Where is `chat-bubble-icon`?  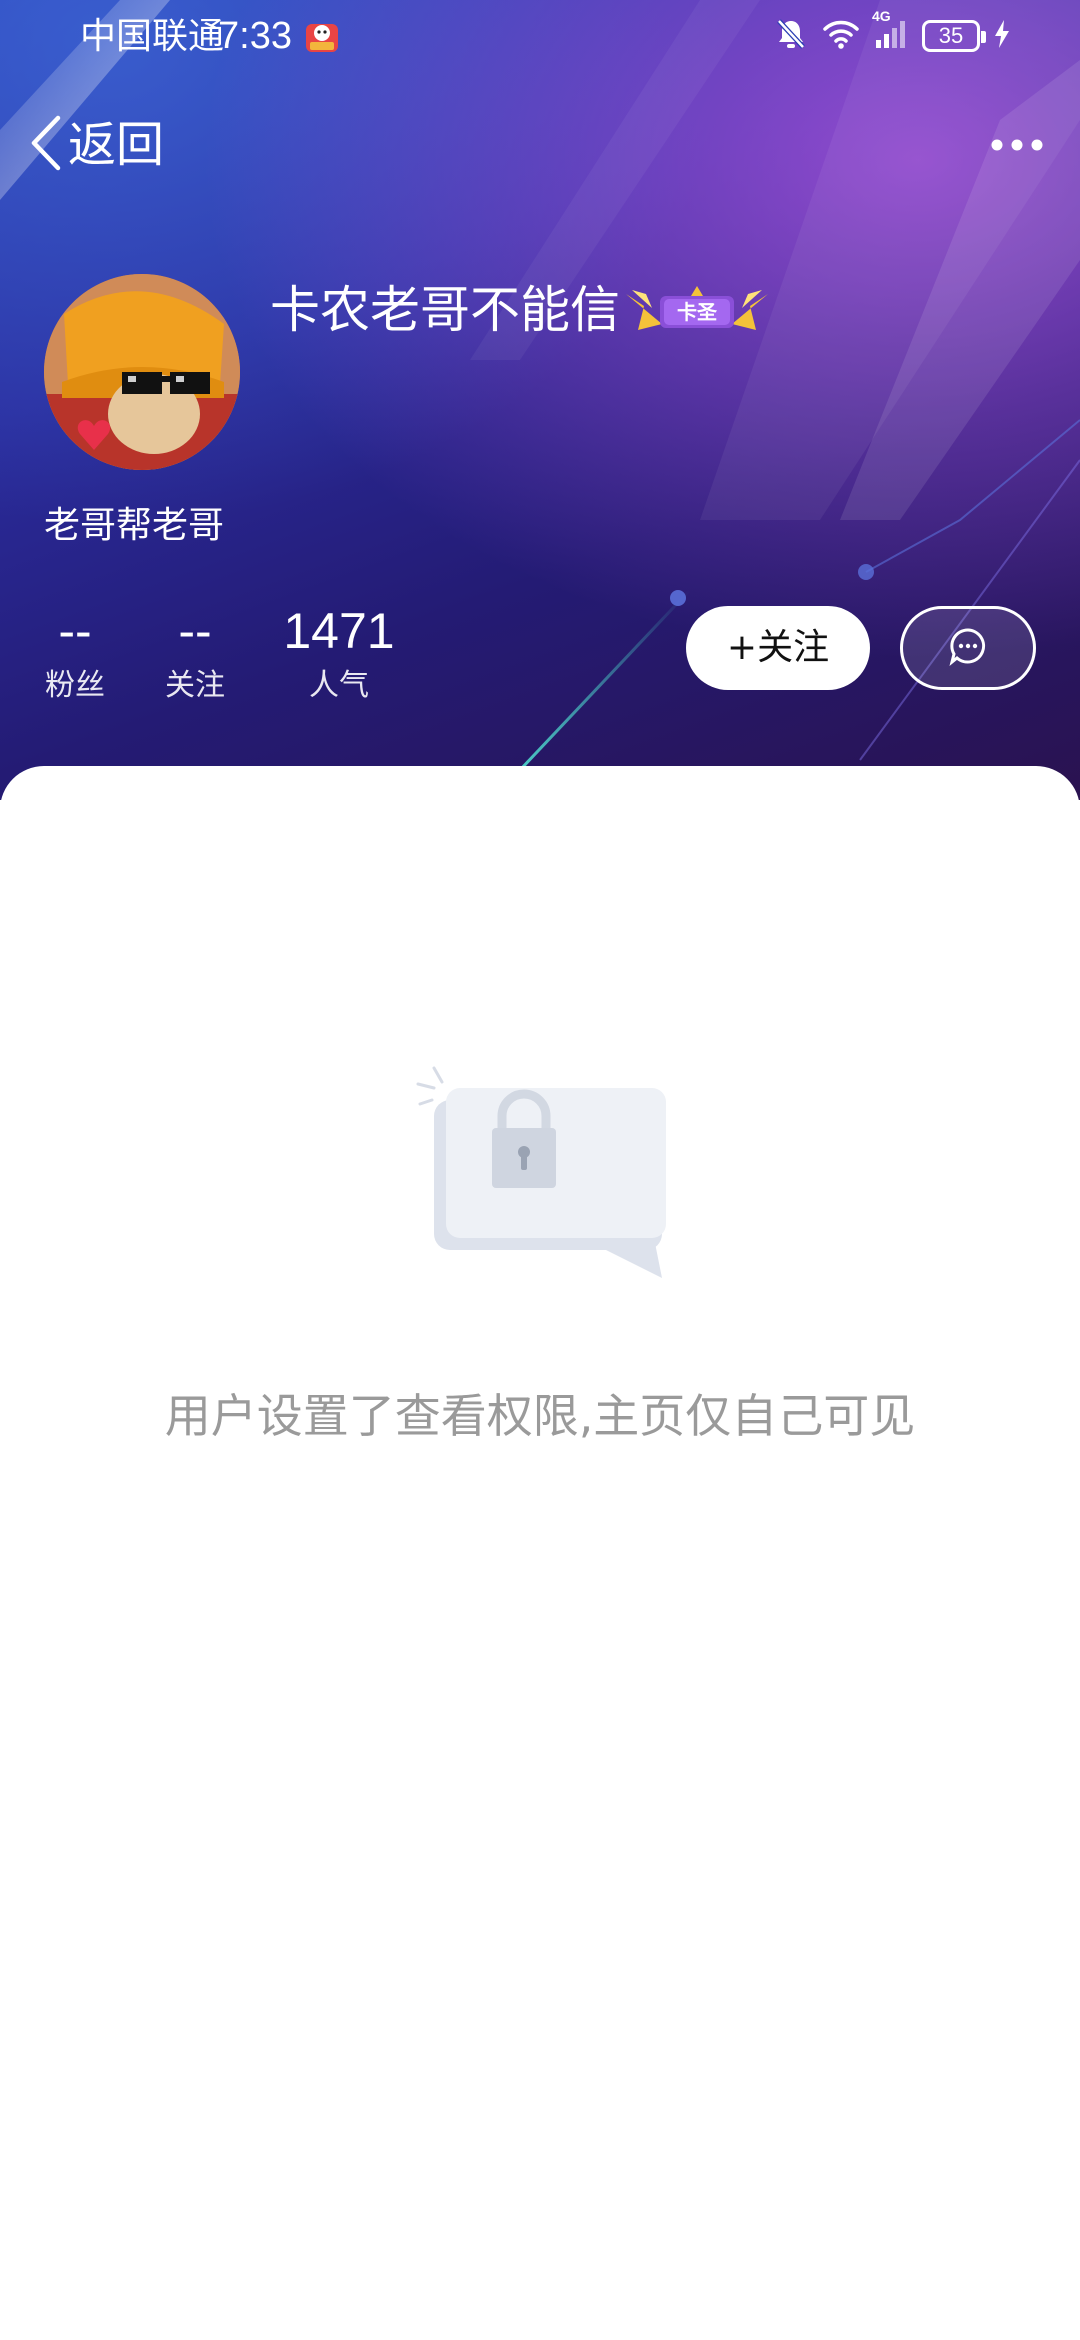
chat-bubble-icon is located at coordinates (968, 648).